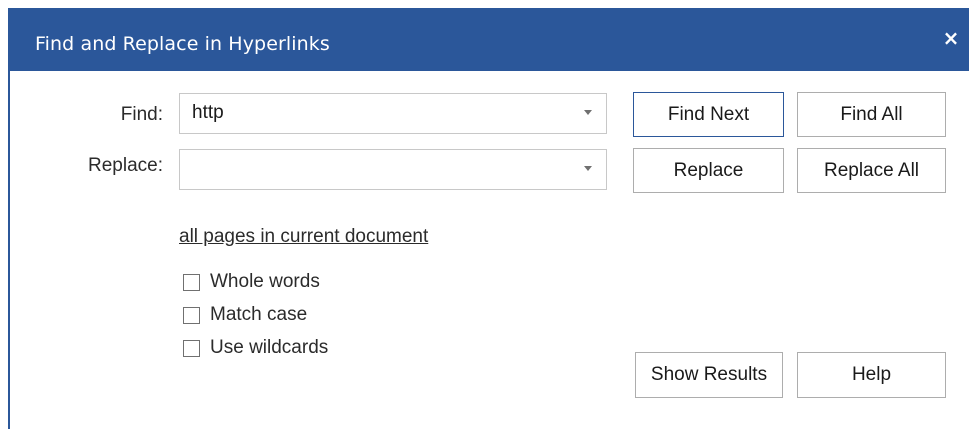 The height and width of the screenshot is (429, 969). Describe the element at coordinates (709, 375) in the screenshot. I see `show-results-button: Show Results` at that location.